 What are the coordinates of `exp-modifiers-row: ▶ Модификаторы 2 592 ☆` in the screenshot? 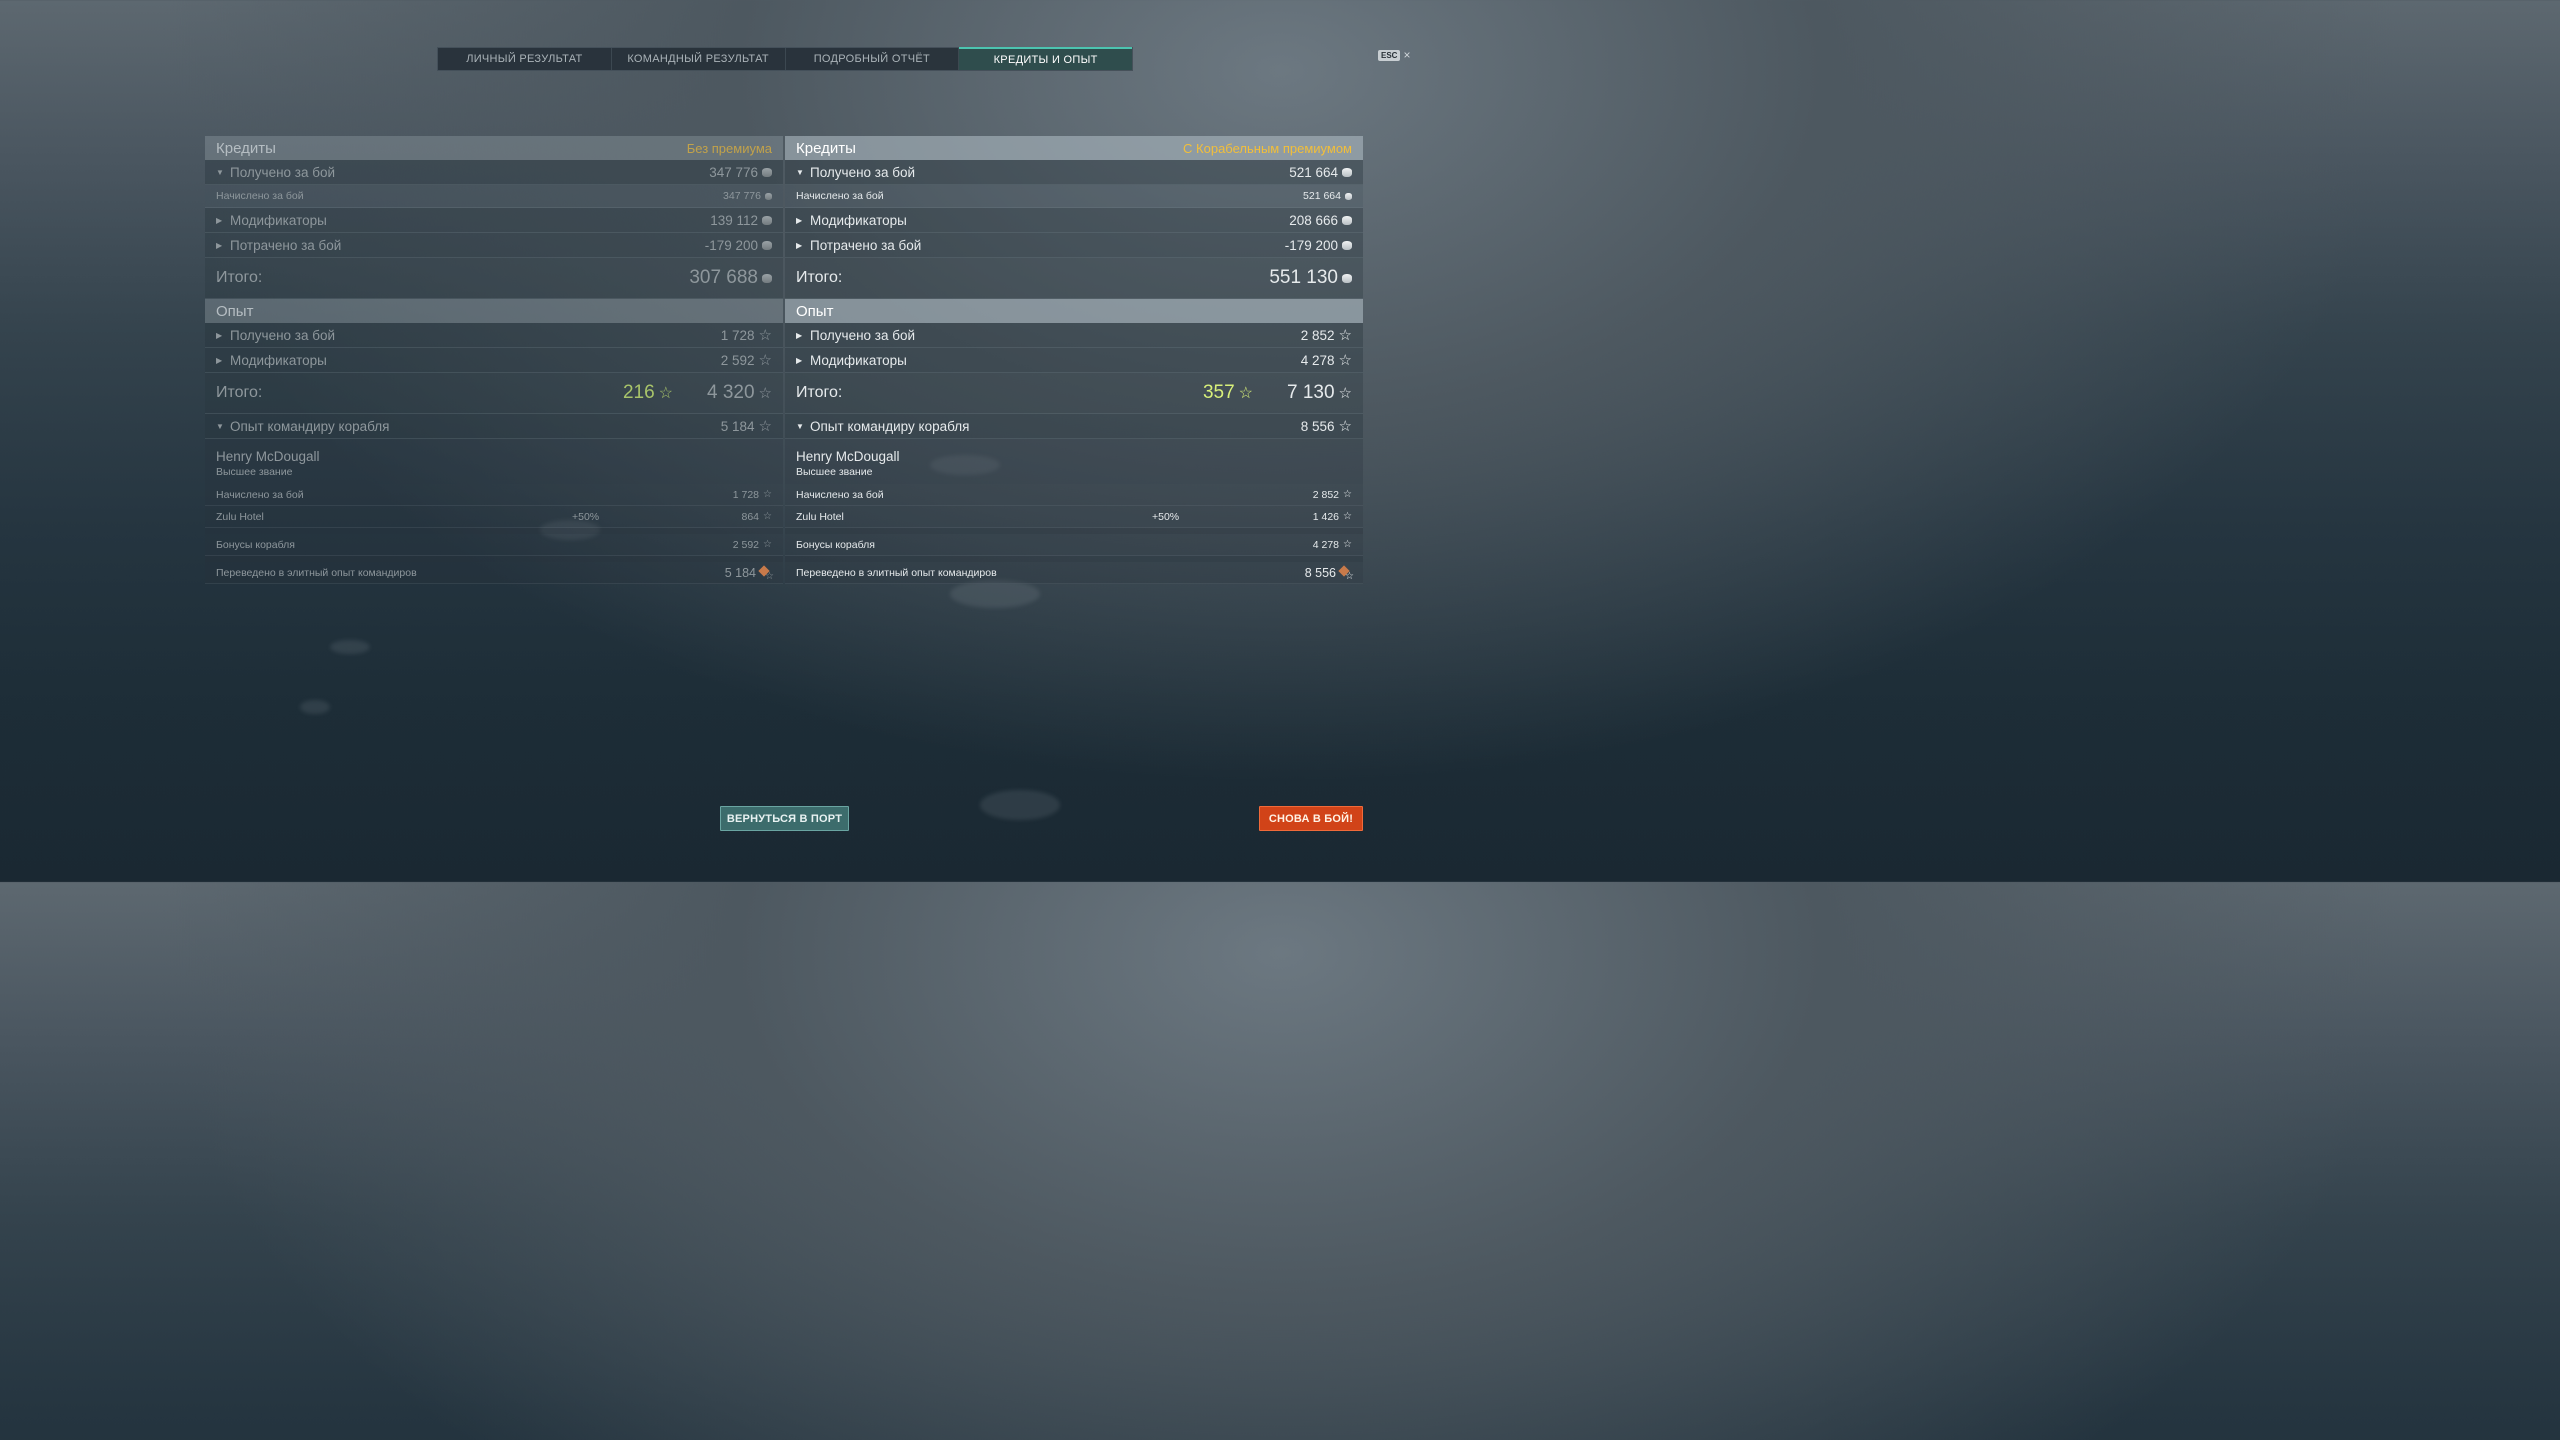 It's located at (494, 360).